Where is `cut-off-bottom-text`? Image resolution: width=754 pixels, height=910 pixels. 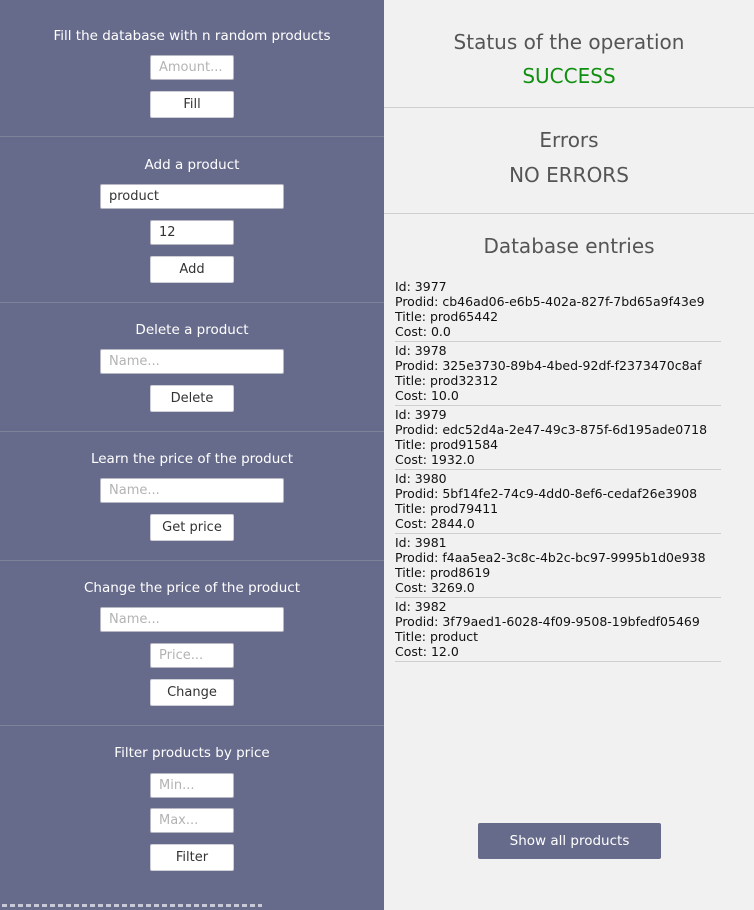 cut-off-bottom-text is located at coordinates (135, 906).